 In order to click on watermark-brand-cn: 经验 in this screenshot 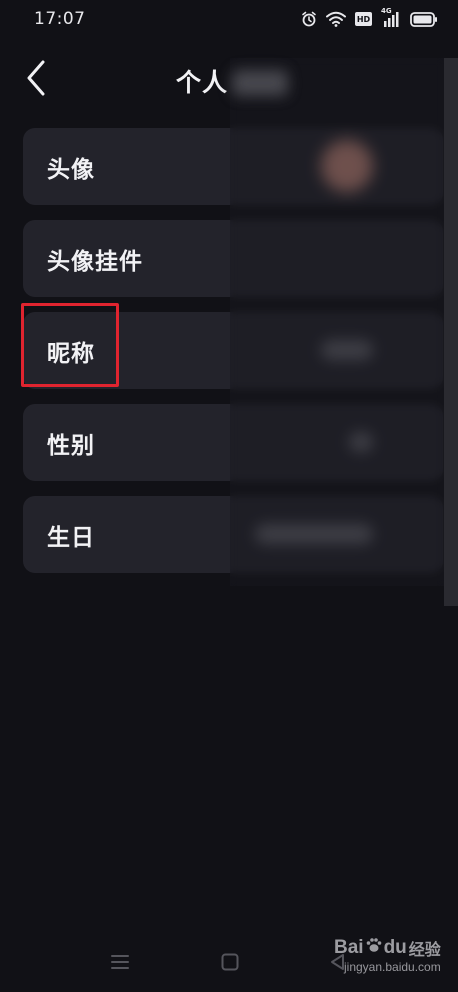, I will do `click(424, 949)`.